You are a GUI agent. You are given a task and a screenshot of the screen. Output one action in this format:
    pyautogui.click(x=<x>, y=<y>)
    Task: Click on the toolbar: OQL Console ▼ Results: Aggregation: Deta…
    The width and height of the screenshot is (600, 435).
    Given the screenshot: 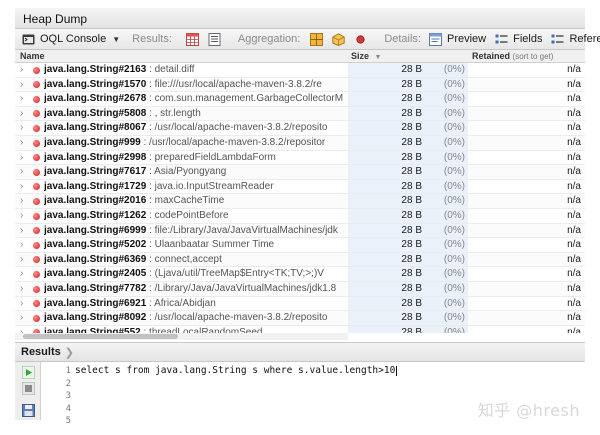 What is the action you would take?
    pyautogui.click(x=300, y=39)
    